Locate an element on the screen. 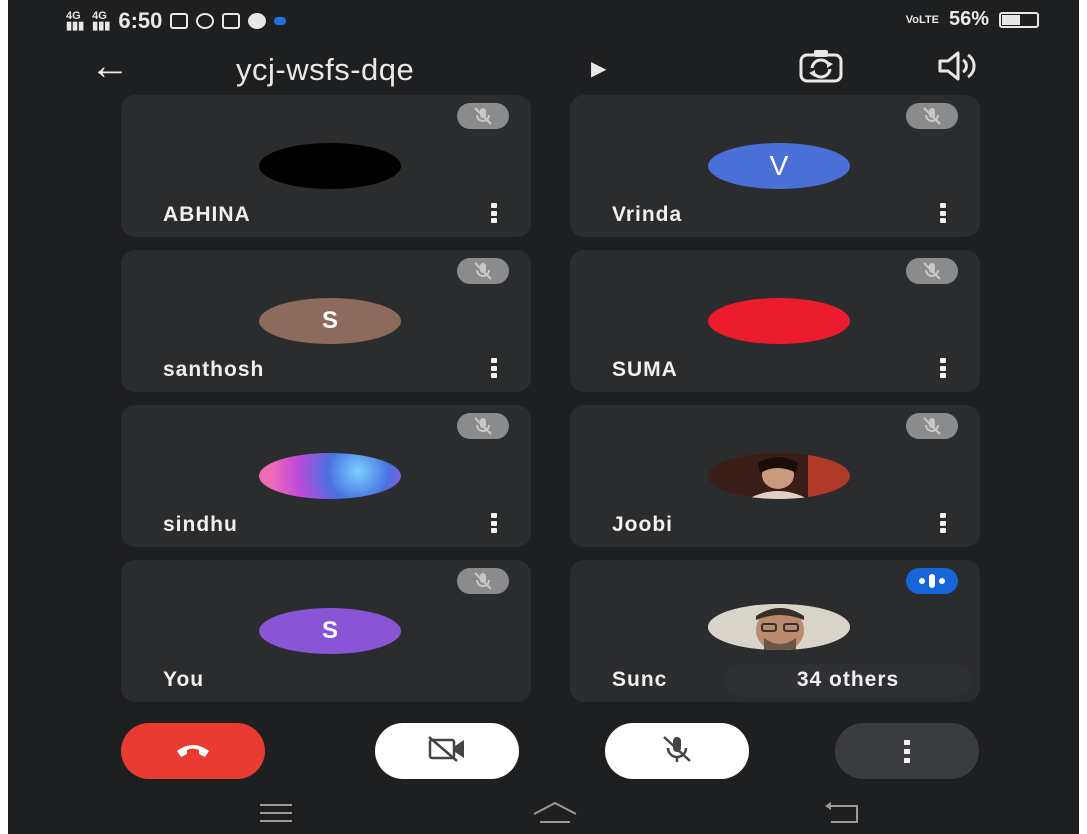  participant-name: ABHINA is located at coordinates (207, 214).